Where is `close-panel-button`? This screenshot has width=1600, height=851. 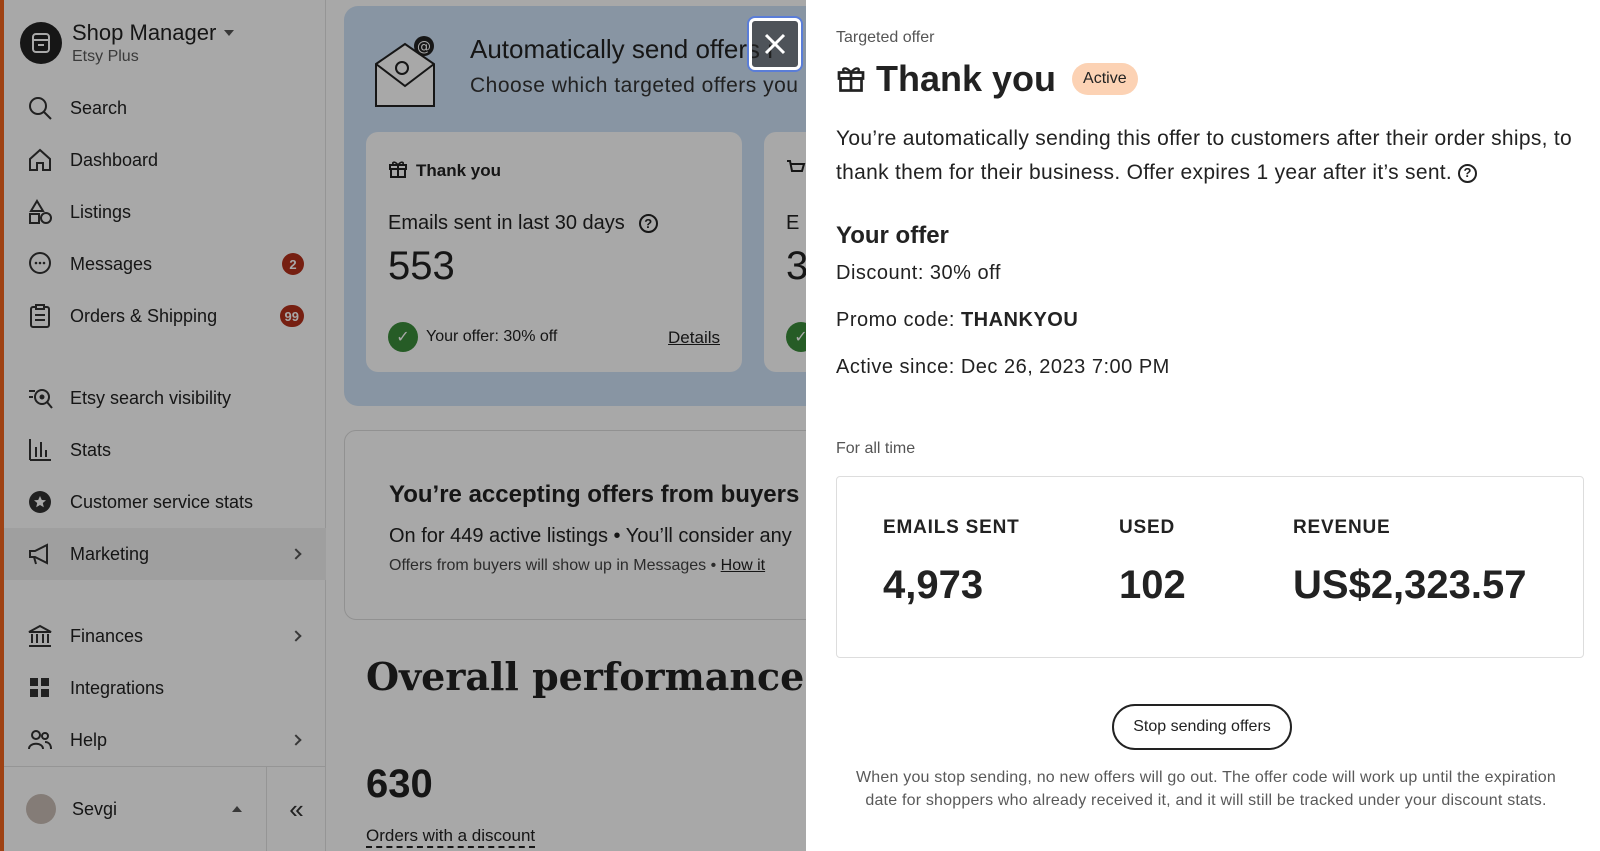
close-panel-button is located at coordinates (775, 44).